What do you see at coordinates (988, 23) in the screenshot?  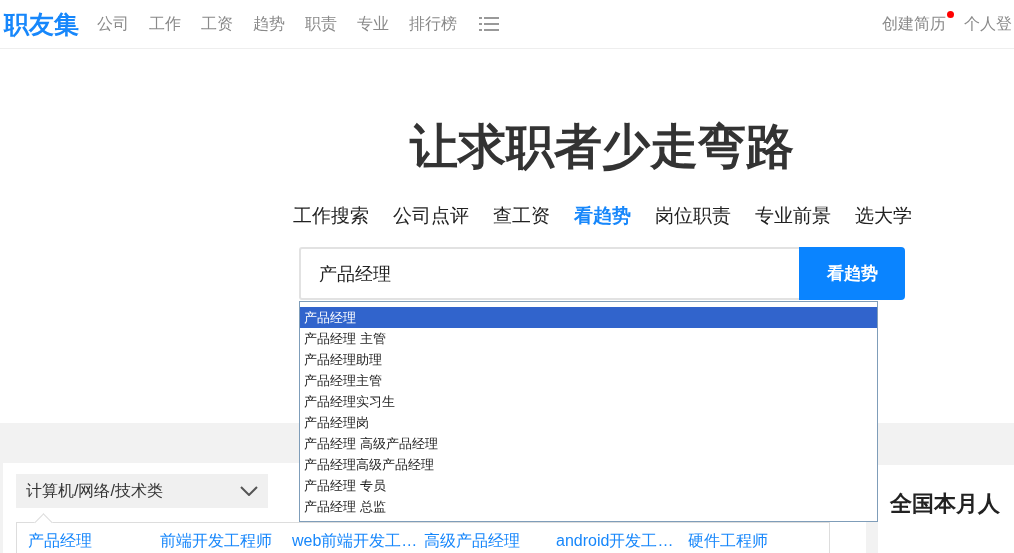 I see `header-link: 个人登` at bounding box center [988, 23].